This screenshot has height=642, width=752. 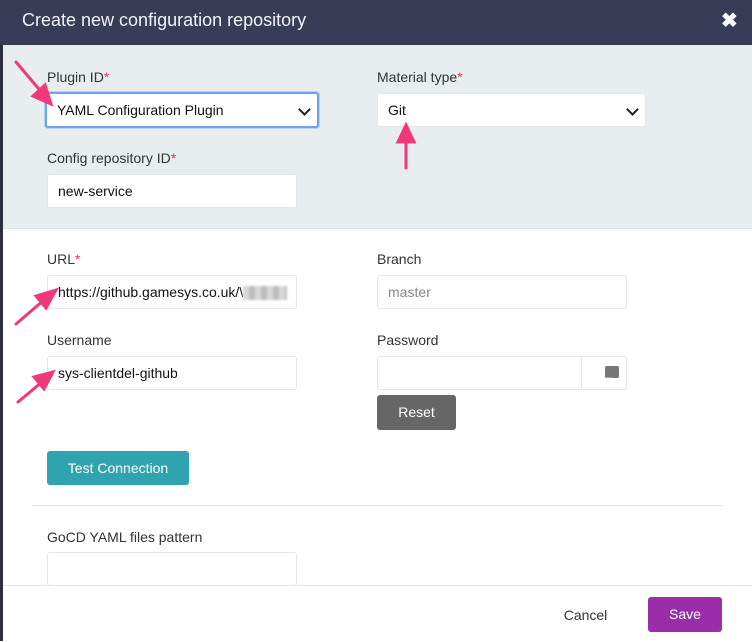 I want to click on plugin-id-label: Plugin ID*, so click(x=78, y=77).